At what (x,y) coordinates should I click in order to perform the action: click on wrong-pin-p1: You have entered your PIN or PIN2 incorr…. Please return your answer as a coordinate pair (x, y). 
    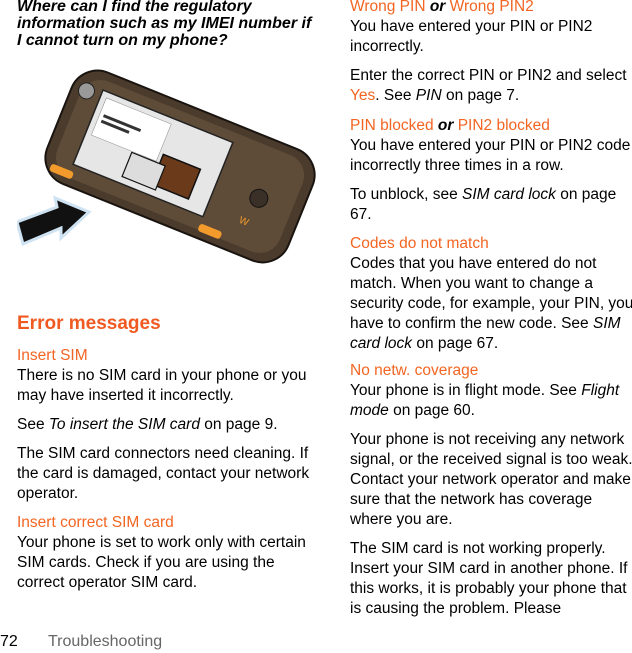
    Looking at the image, I should click on (471, 36).